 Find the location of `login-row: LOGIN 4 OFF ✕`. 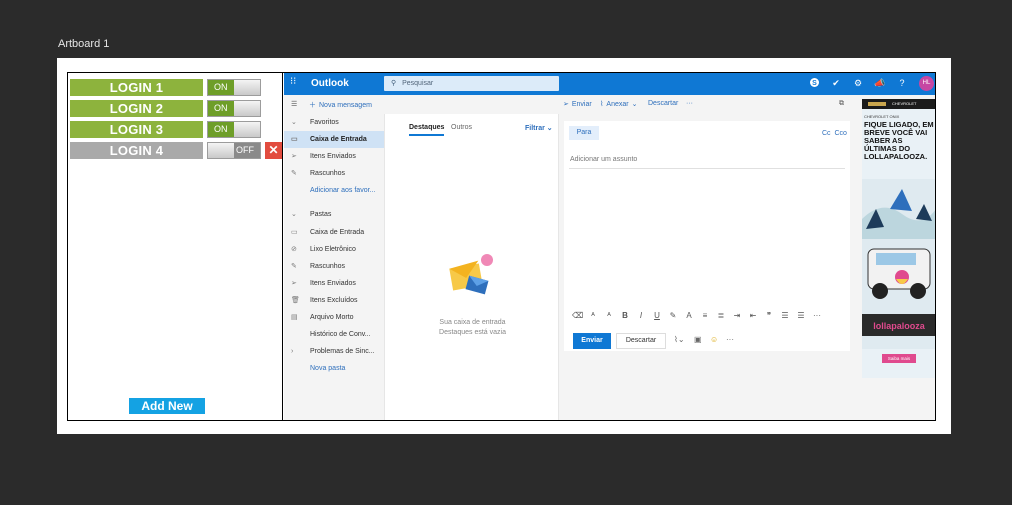

login-row: LOGIN 4 OFF ✕ is located at coordinates (176, 150).